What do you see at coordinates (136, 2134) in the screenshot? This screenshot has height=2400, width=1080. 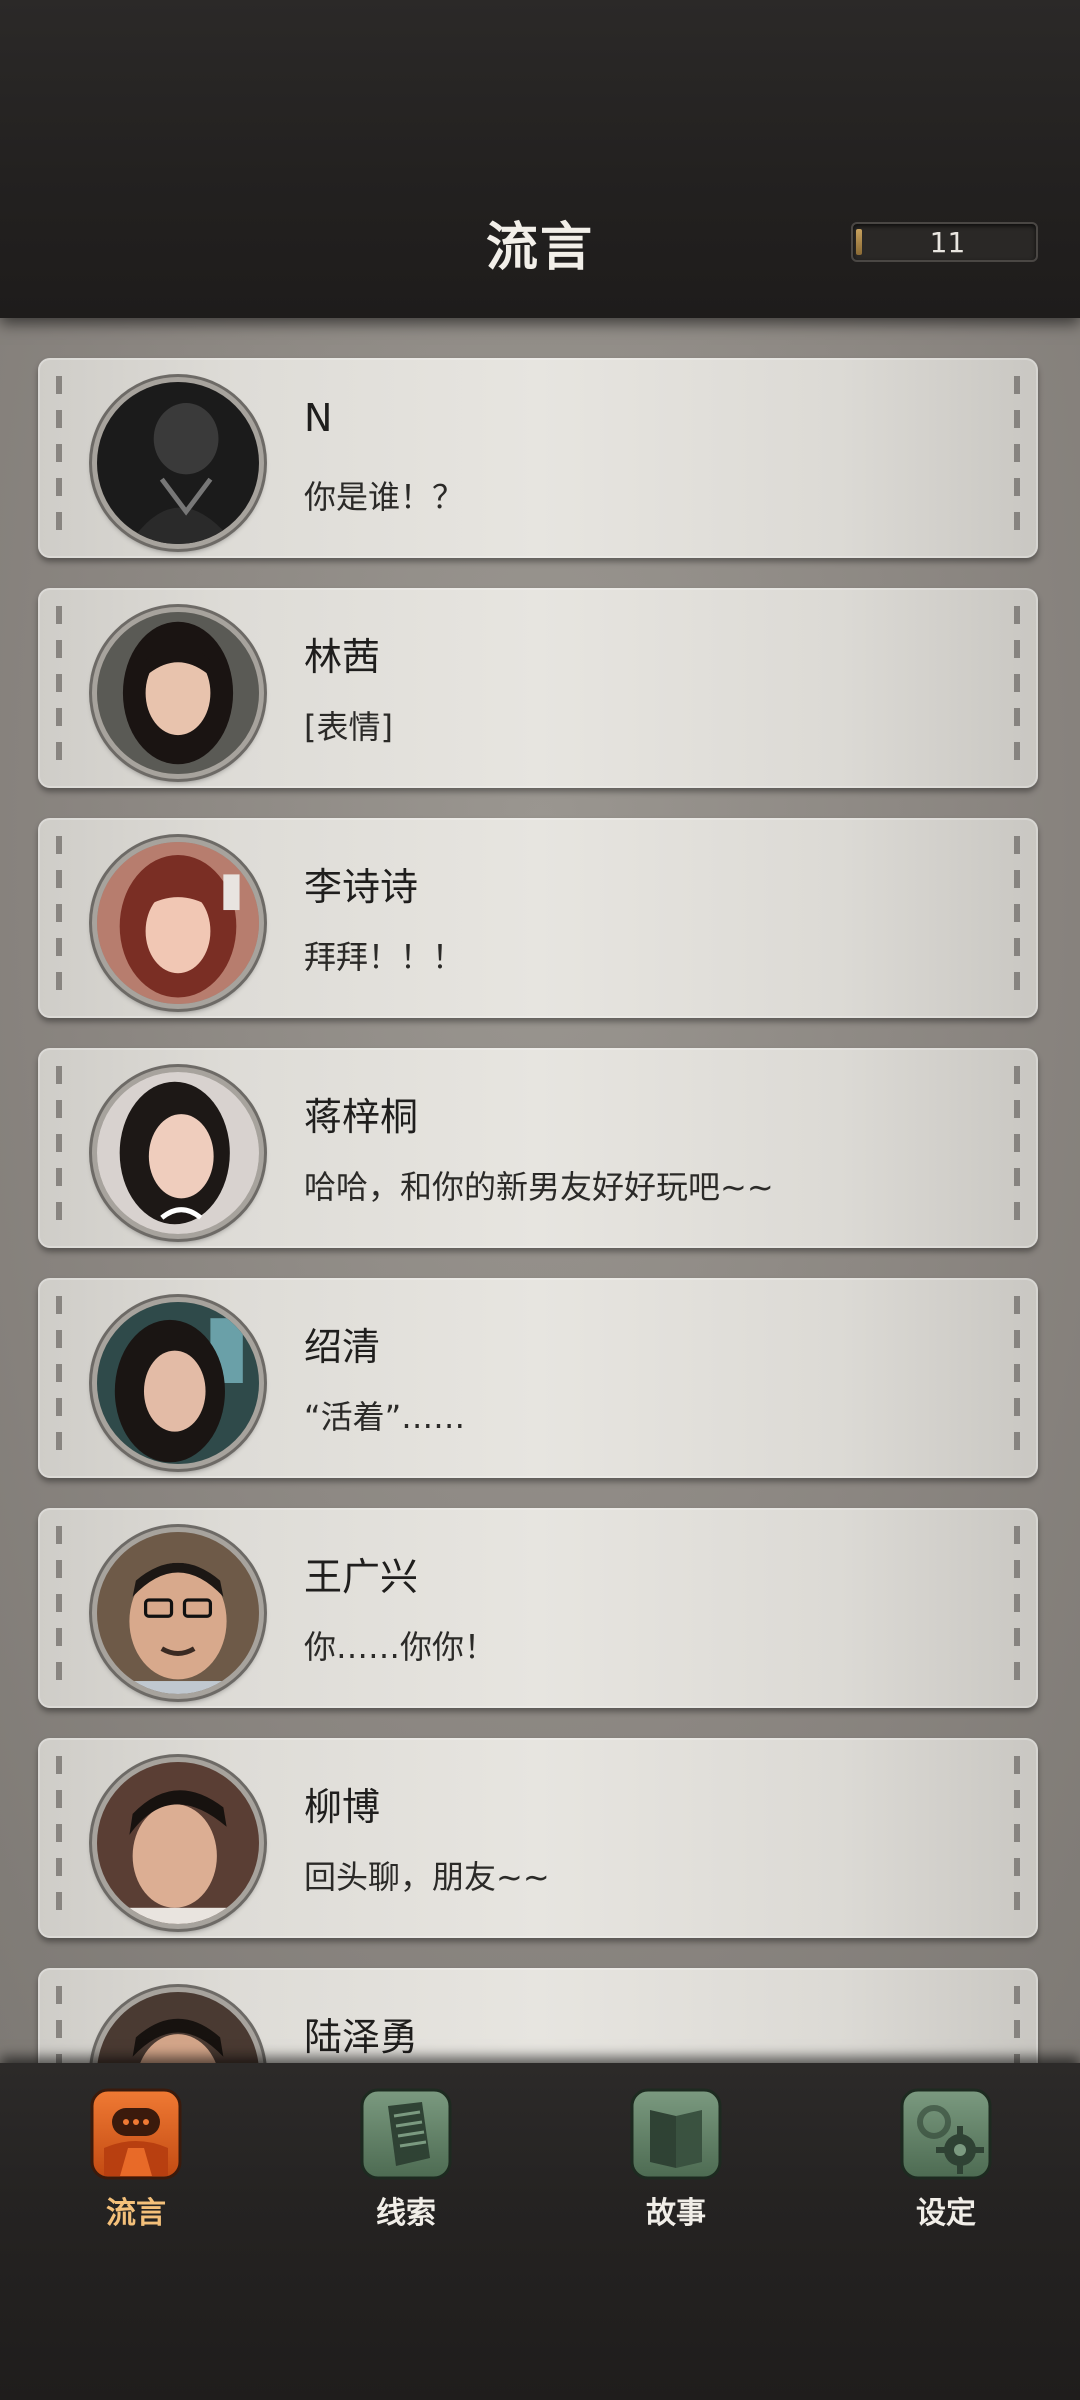 I see `chat-bubble-icon` at bounding box center [136, 2134].